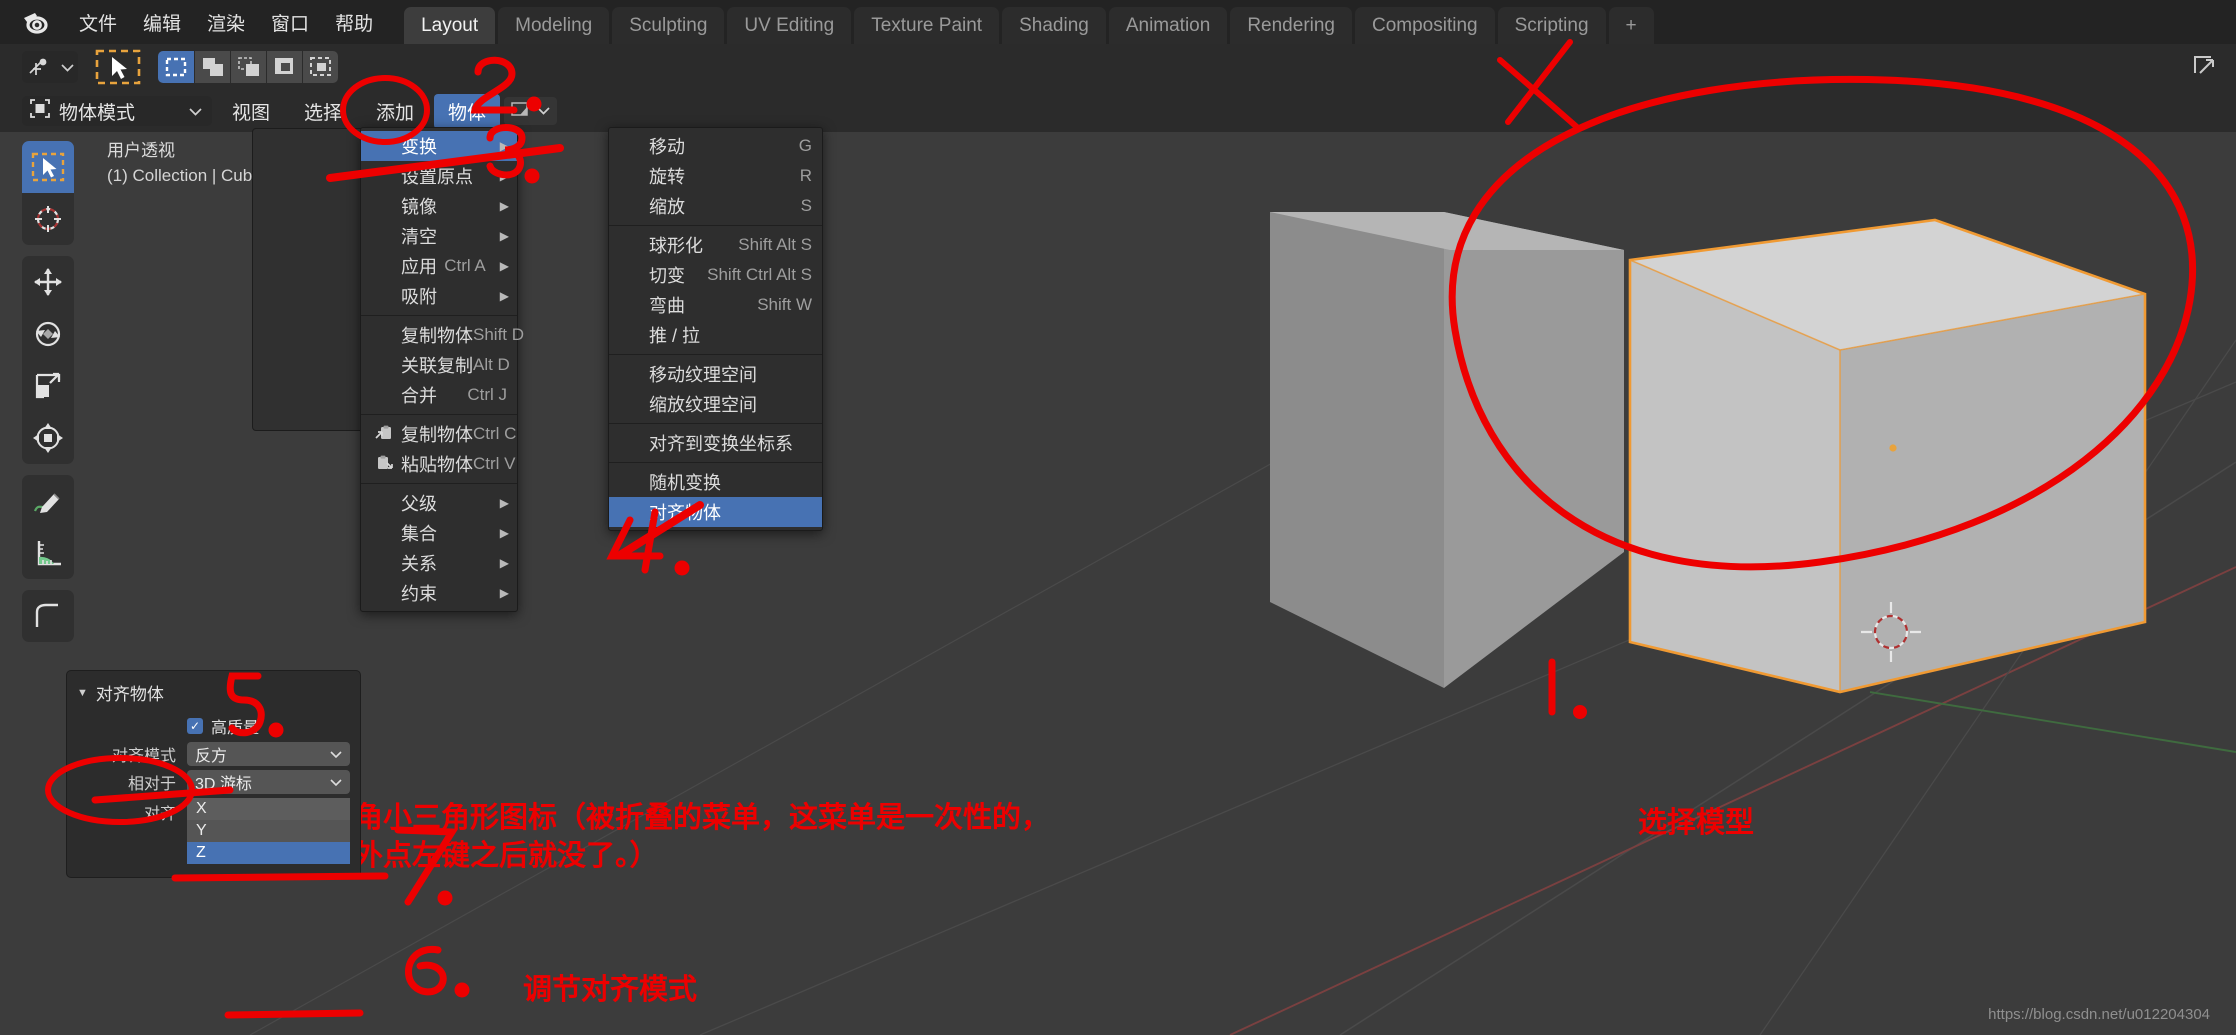 This screenshot has height=1035, width=2236. I want to click on submenu-item-move: 移动 G, so click(715, 146).